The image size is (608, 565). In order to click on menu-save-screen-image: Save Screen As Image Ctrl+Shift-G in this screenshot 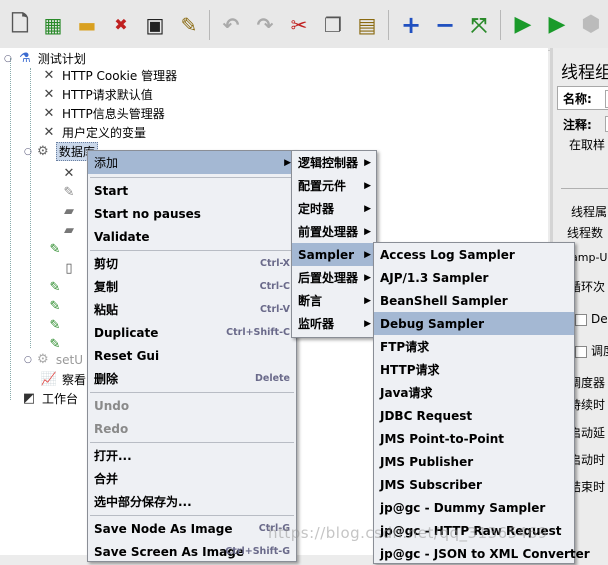, I will do `click(192, 551)`.